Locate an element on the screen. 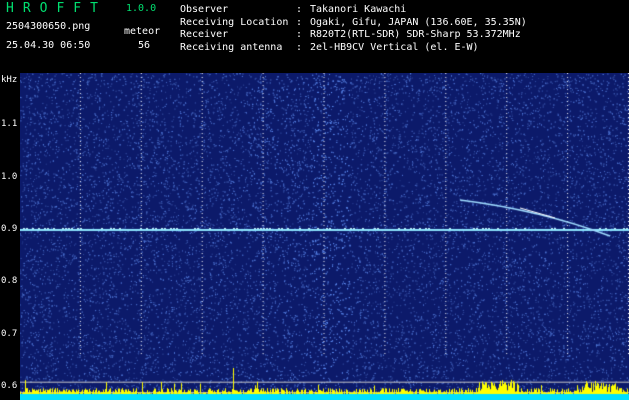 Image resolution: width=629 pixels, height=400 pixels. app-version: 1.0.0 is located at coordinates (141, 8).